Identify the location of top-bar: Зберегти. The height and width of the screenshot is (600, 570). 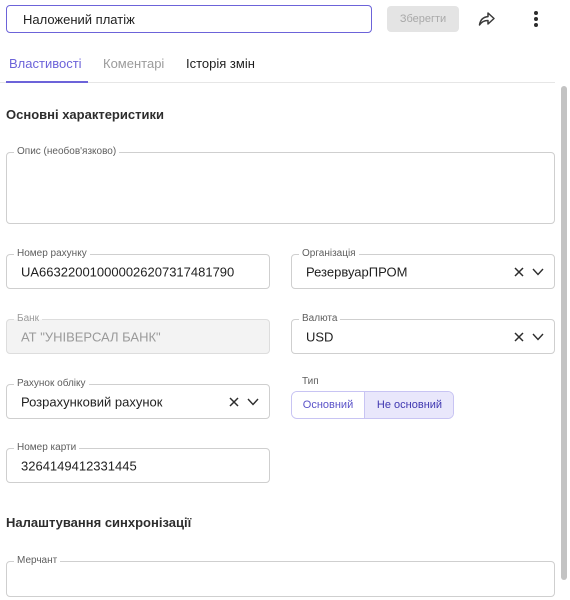
(285, 20).